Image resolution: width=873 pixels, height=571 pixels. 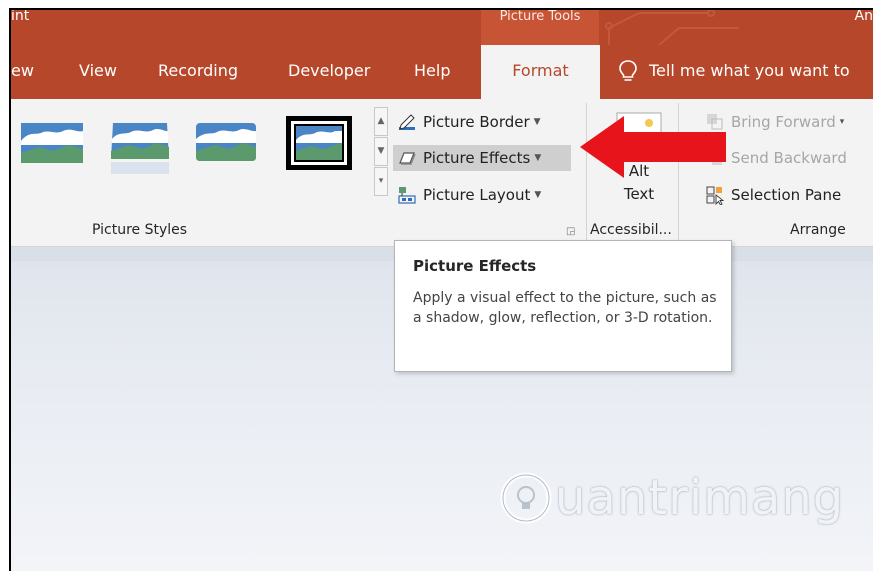 I want to click on tab-format-label: Format, so click(x=540, y=70).